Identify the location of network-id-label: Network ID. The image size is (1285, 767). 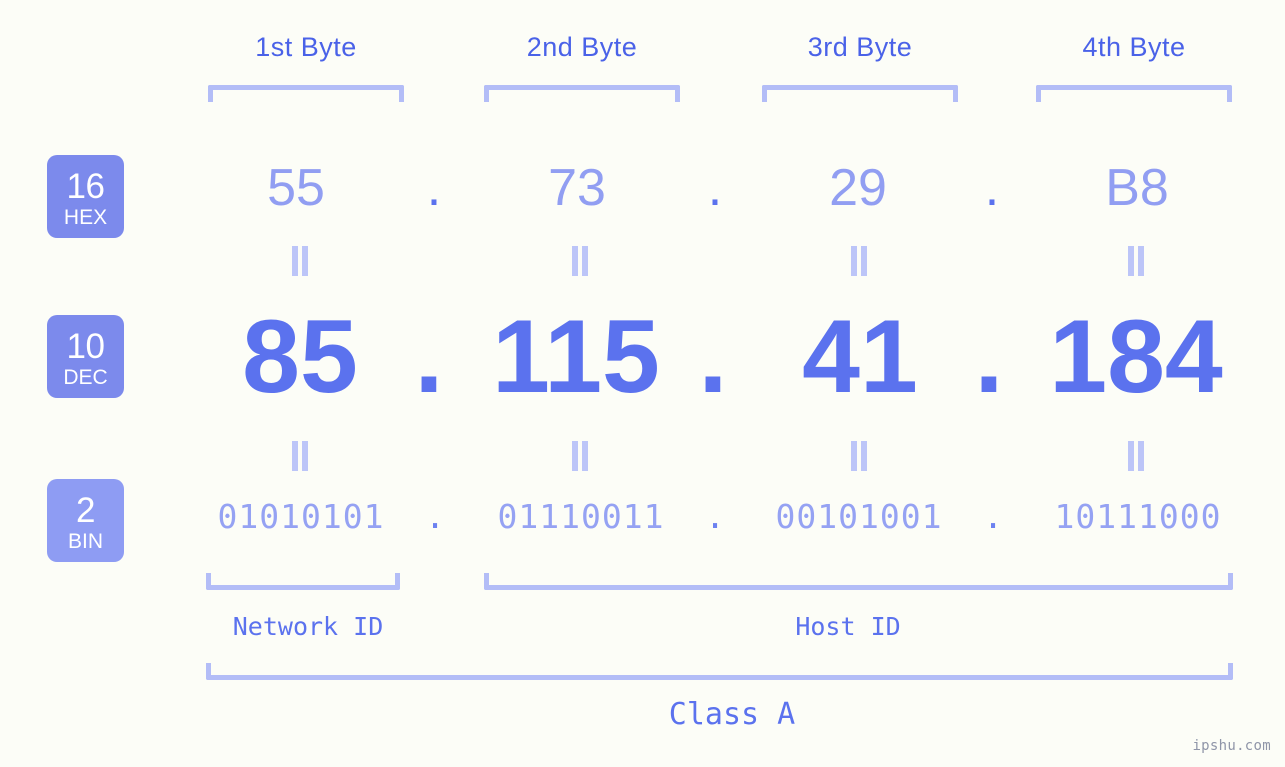
(308, 626).